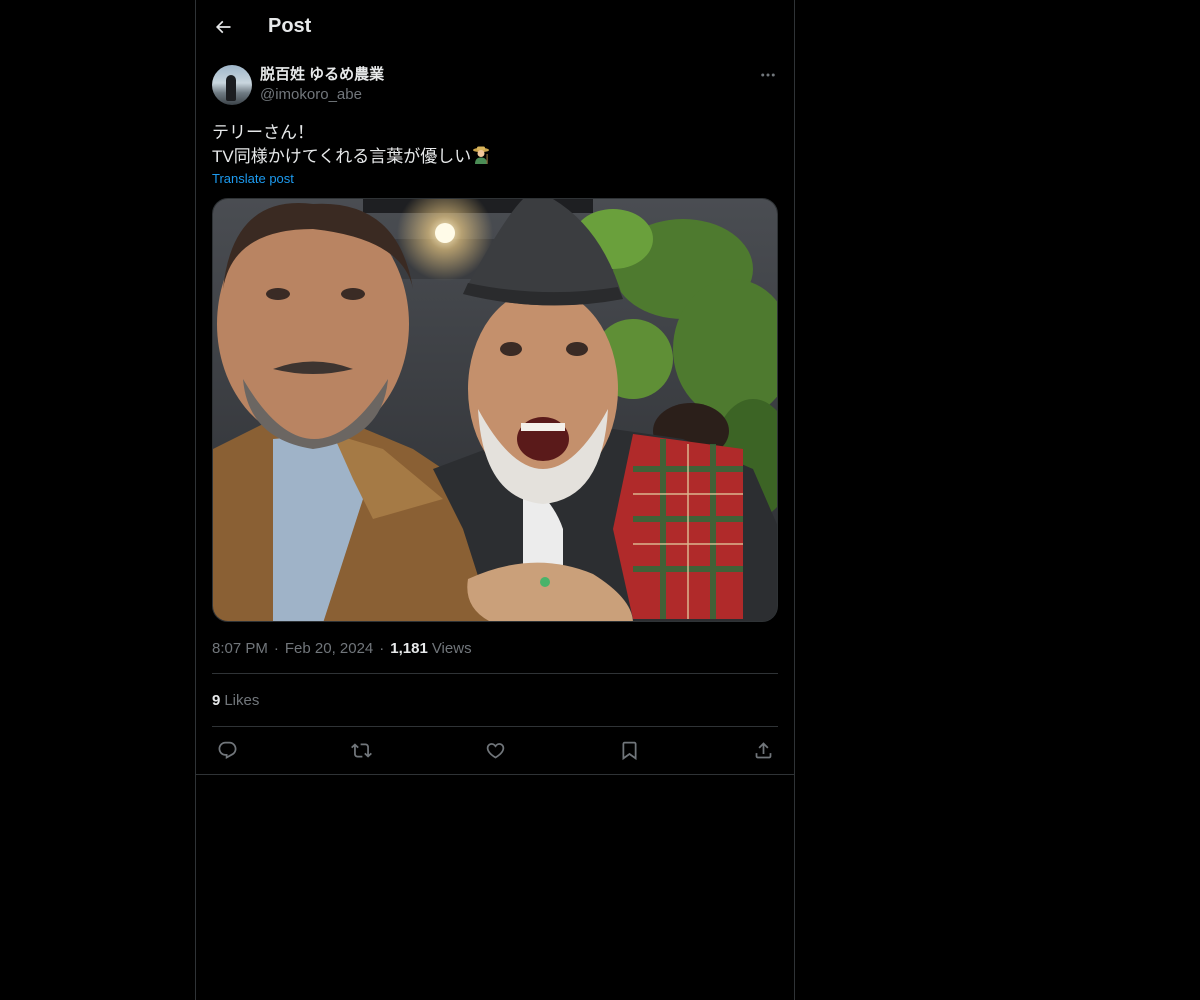 The image size is (1200, 1000). What do you see at coordinates (342, 156) in the screenshot?
I see `post-text-line-2: TV同様かけてくれる言葉が優しい` at bounding box center [342, 156].